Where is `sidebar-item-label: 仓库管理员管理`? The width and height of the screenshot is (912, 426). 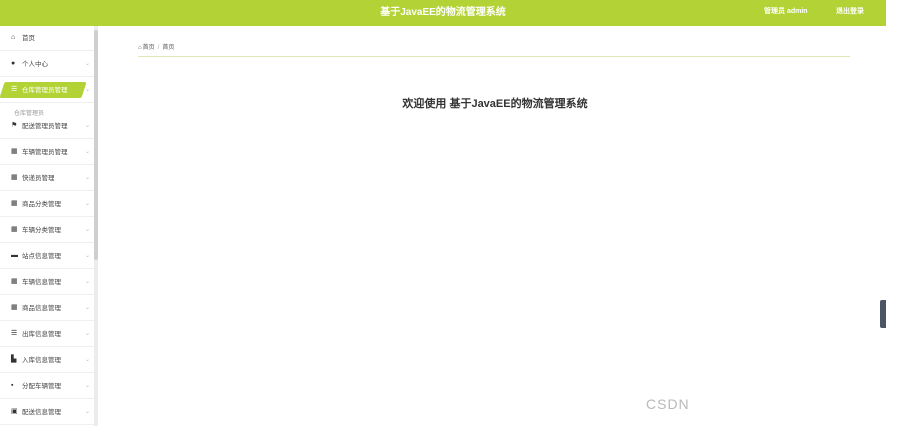 sidebar-item-label: 仓库管理员管理 is located at coordinates (45, 90).